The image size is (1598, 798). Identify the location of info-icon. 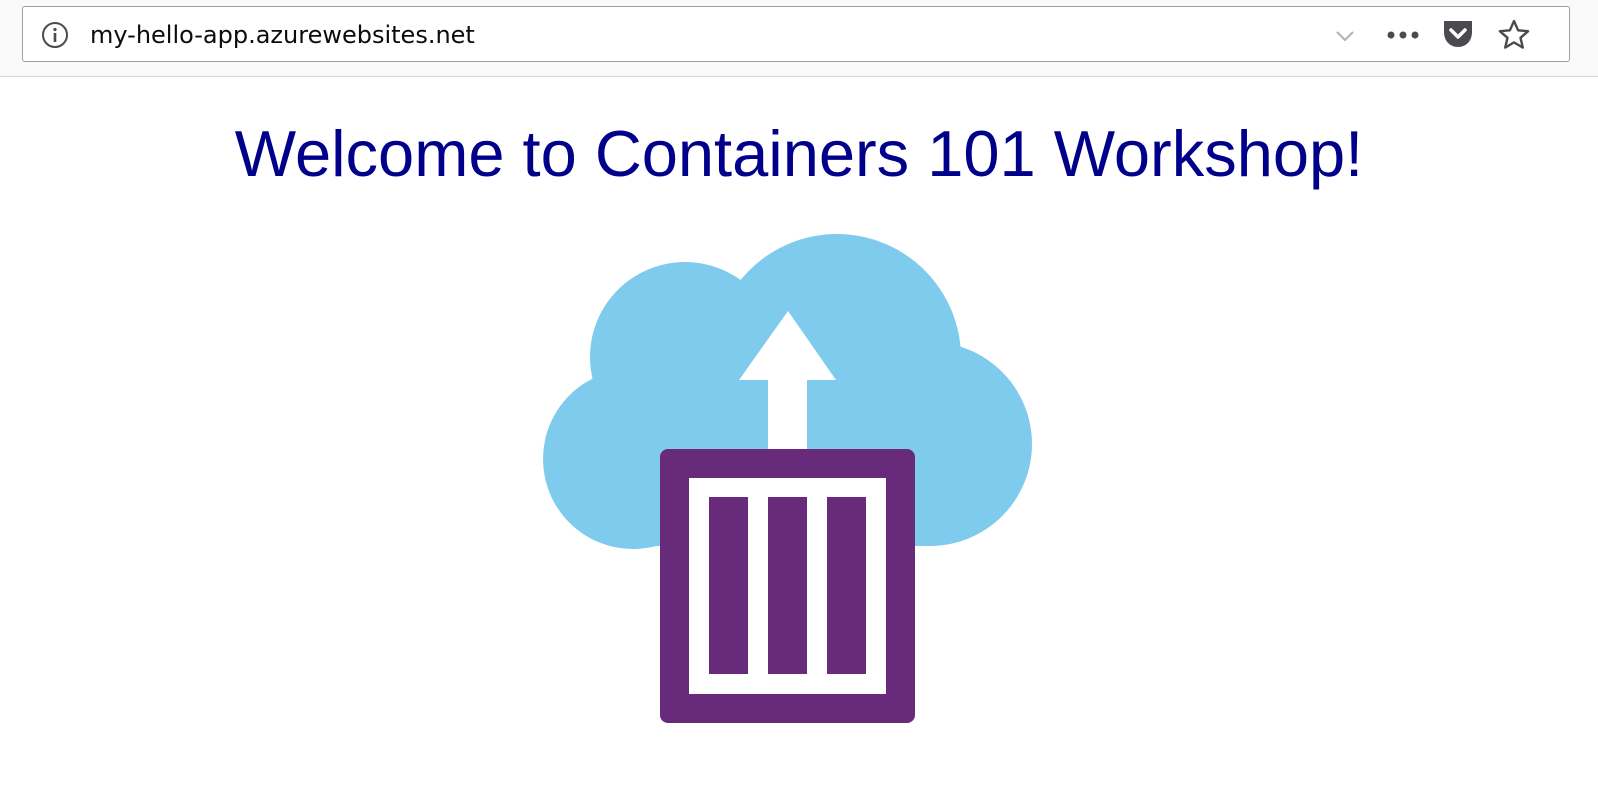
(55, 35).